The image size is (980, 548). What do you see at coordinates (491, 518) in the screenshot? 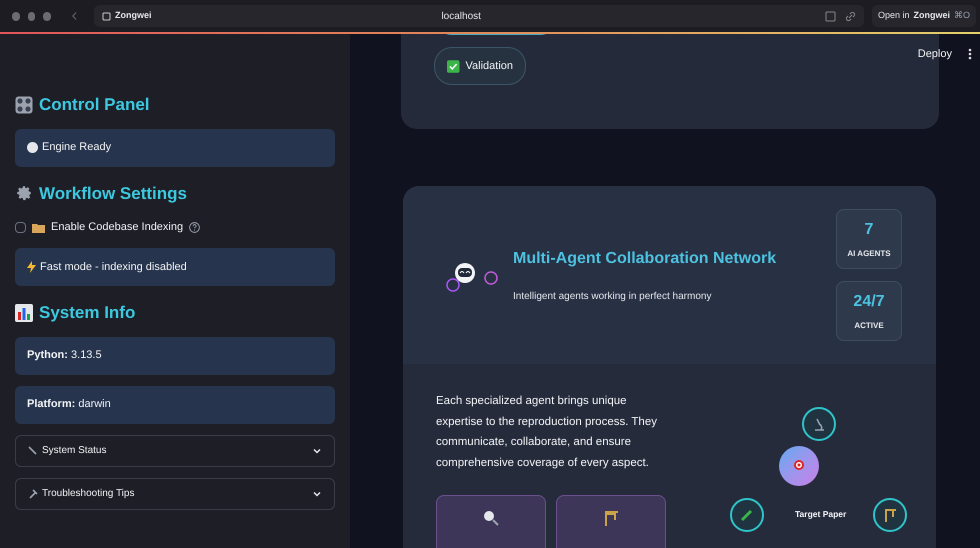
I see `magnifier-icon` at bounding box center [491, 518].